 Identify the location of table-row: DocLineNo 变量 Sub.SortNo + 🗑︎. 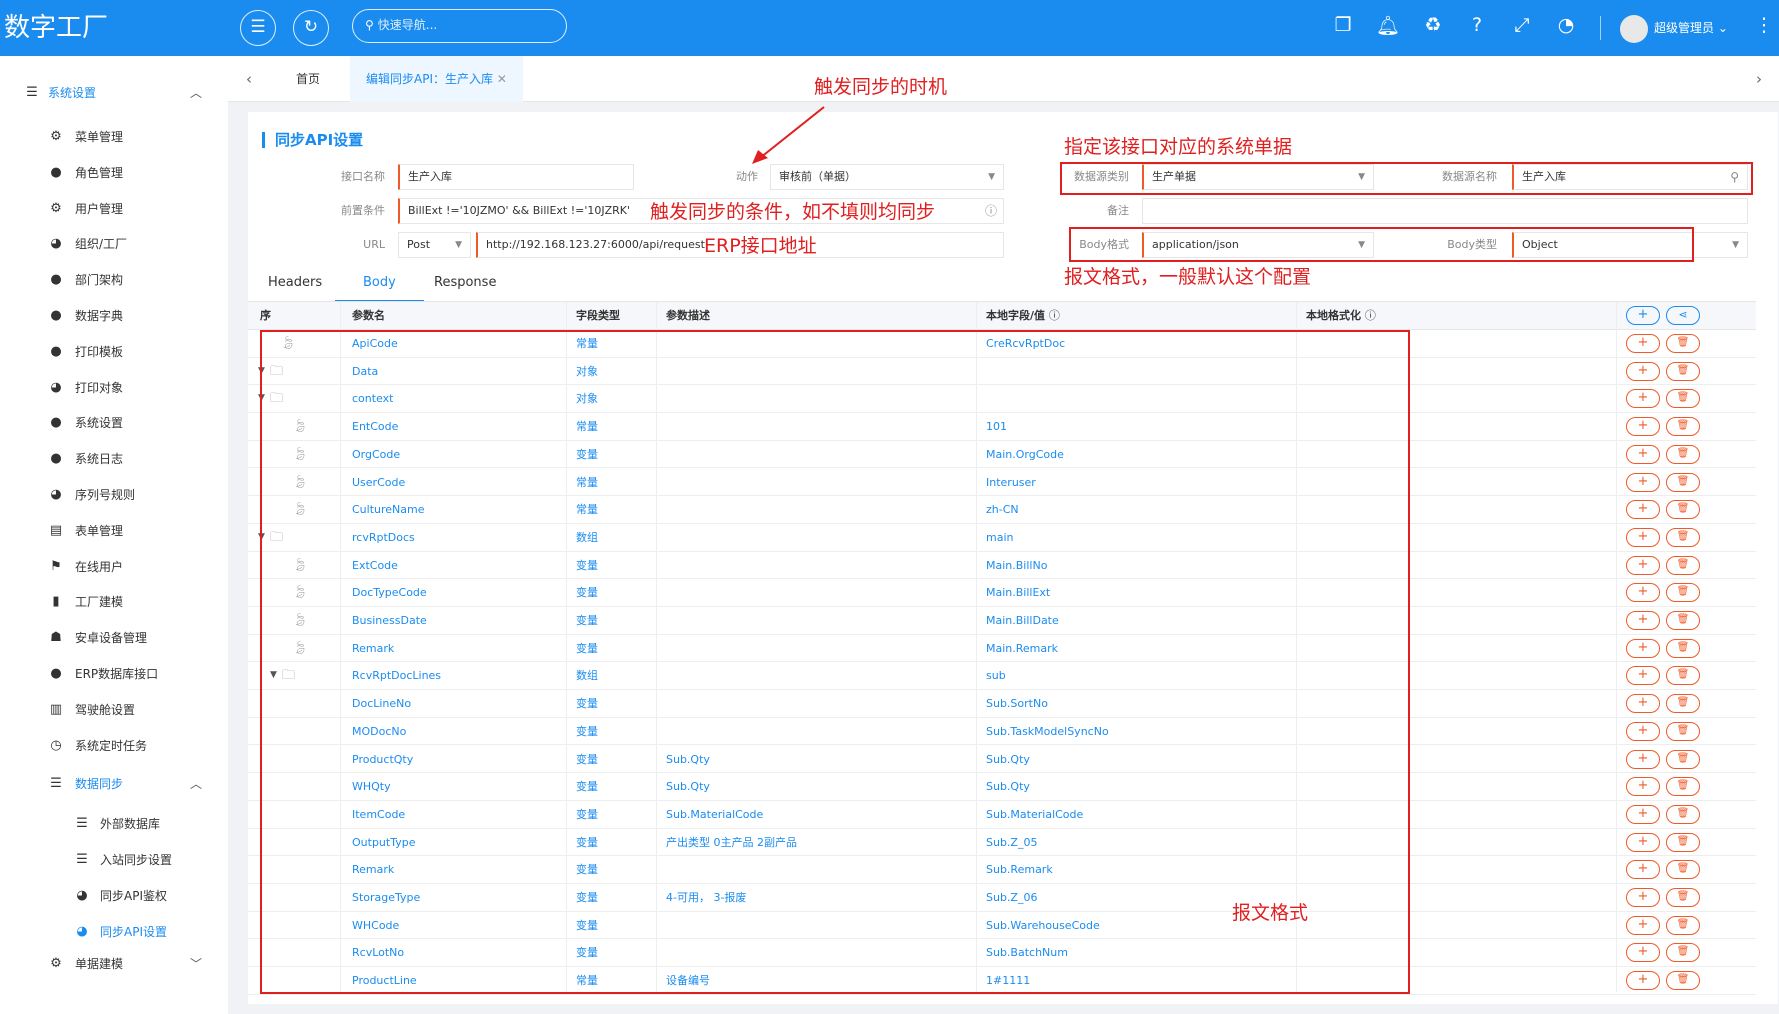
(1002, 704).